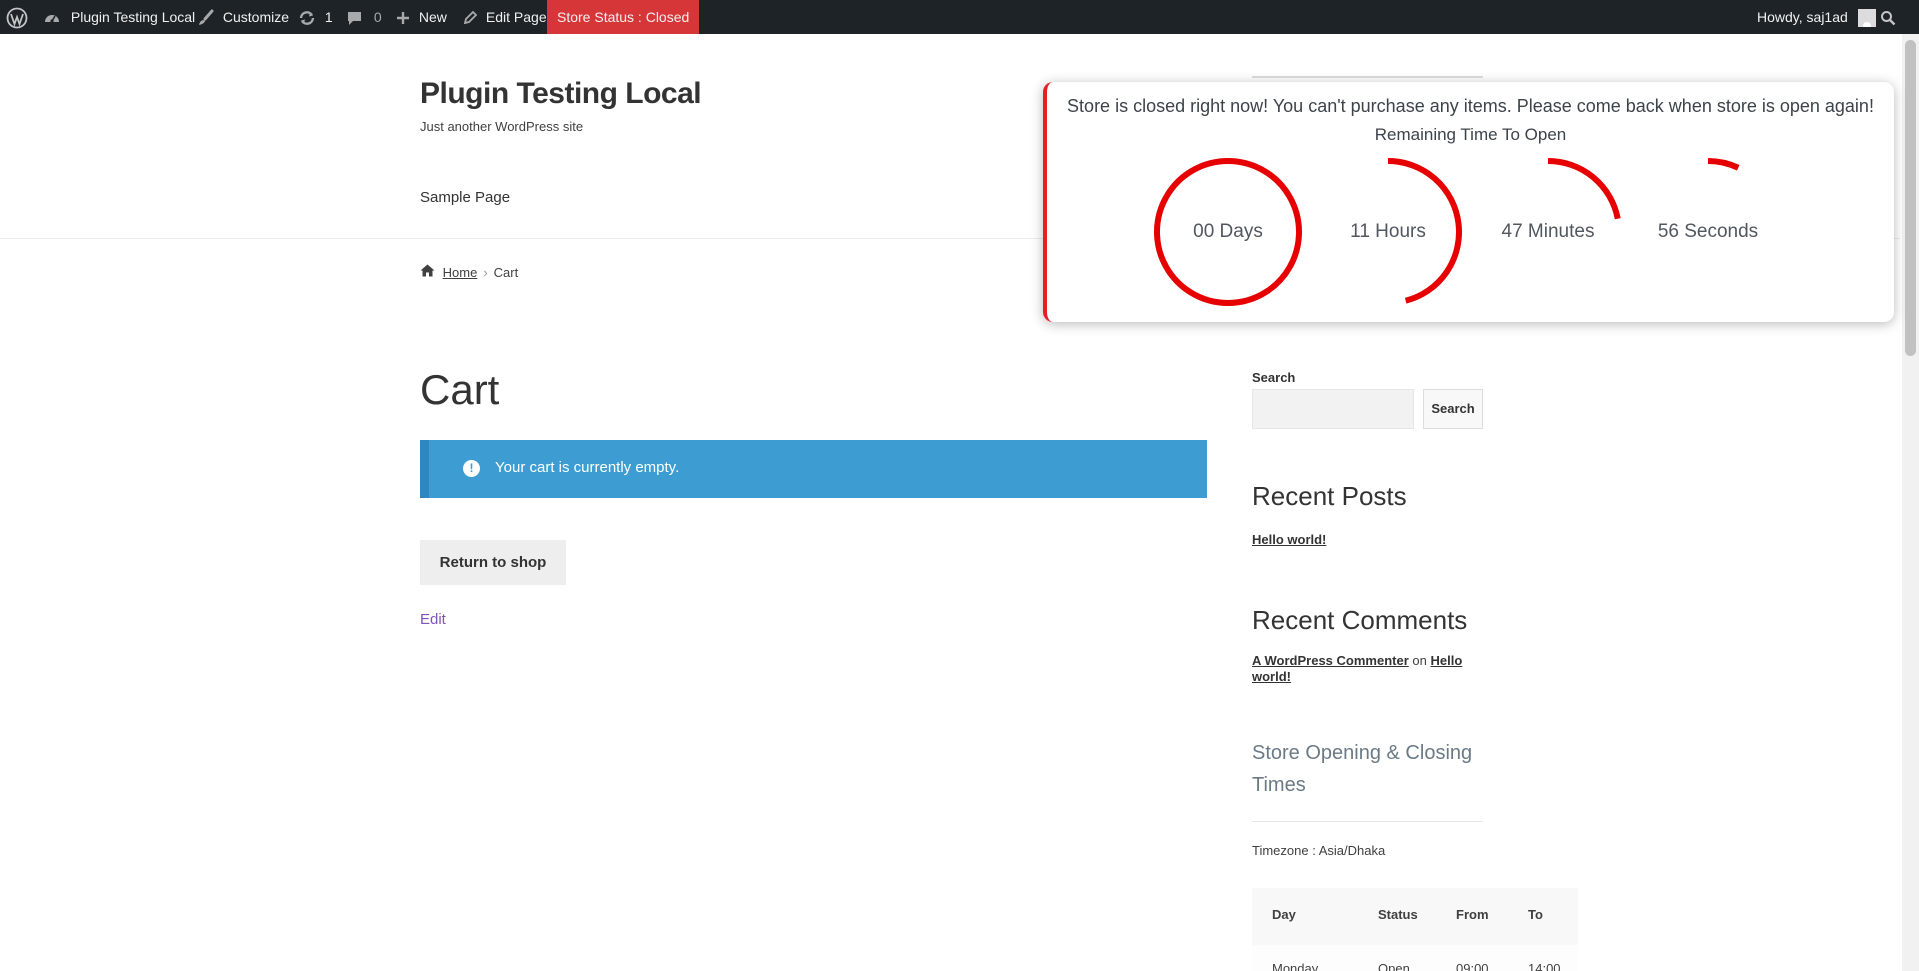  Describe the element at coordinates (502, 126) in the screenshot. I see `site-tagline: Just another WordPress site` at that location.